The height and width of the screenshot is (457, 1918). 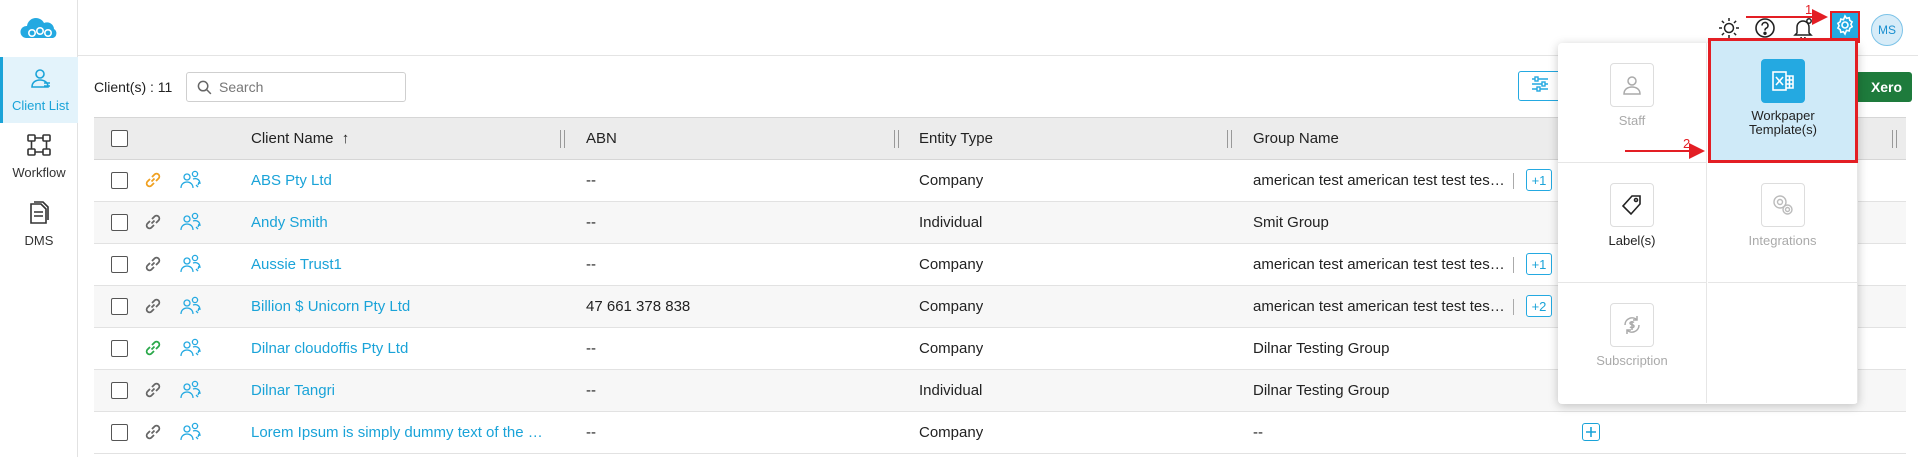 What do you see at coordinates (1726, 84) in the screenshot?
I see `annotation-arrows` at bounding box center [1726, 84].